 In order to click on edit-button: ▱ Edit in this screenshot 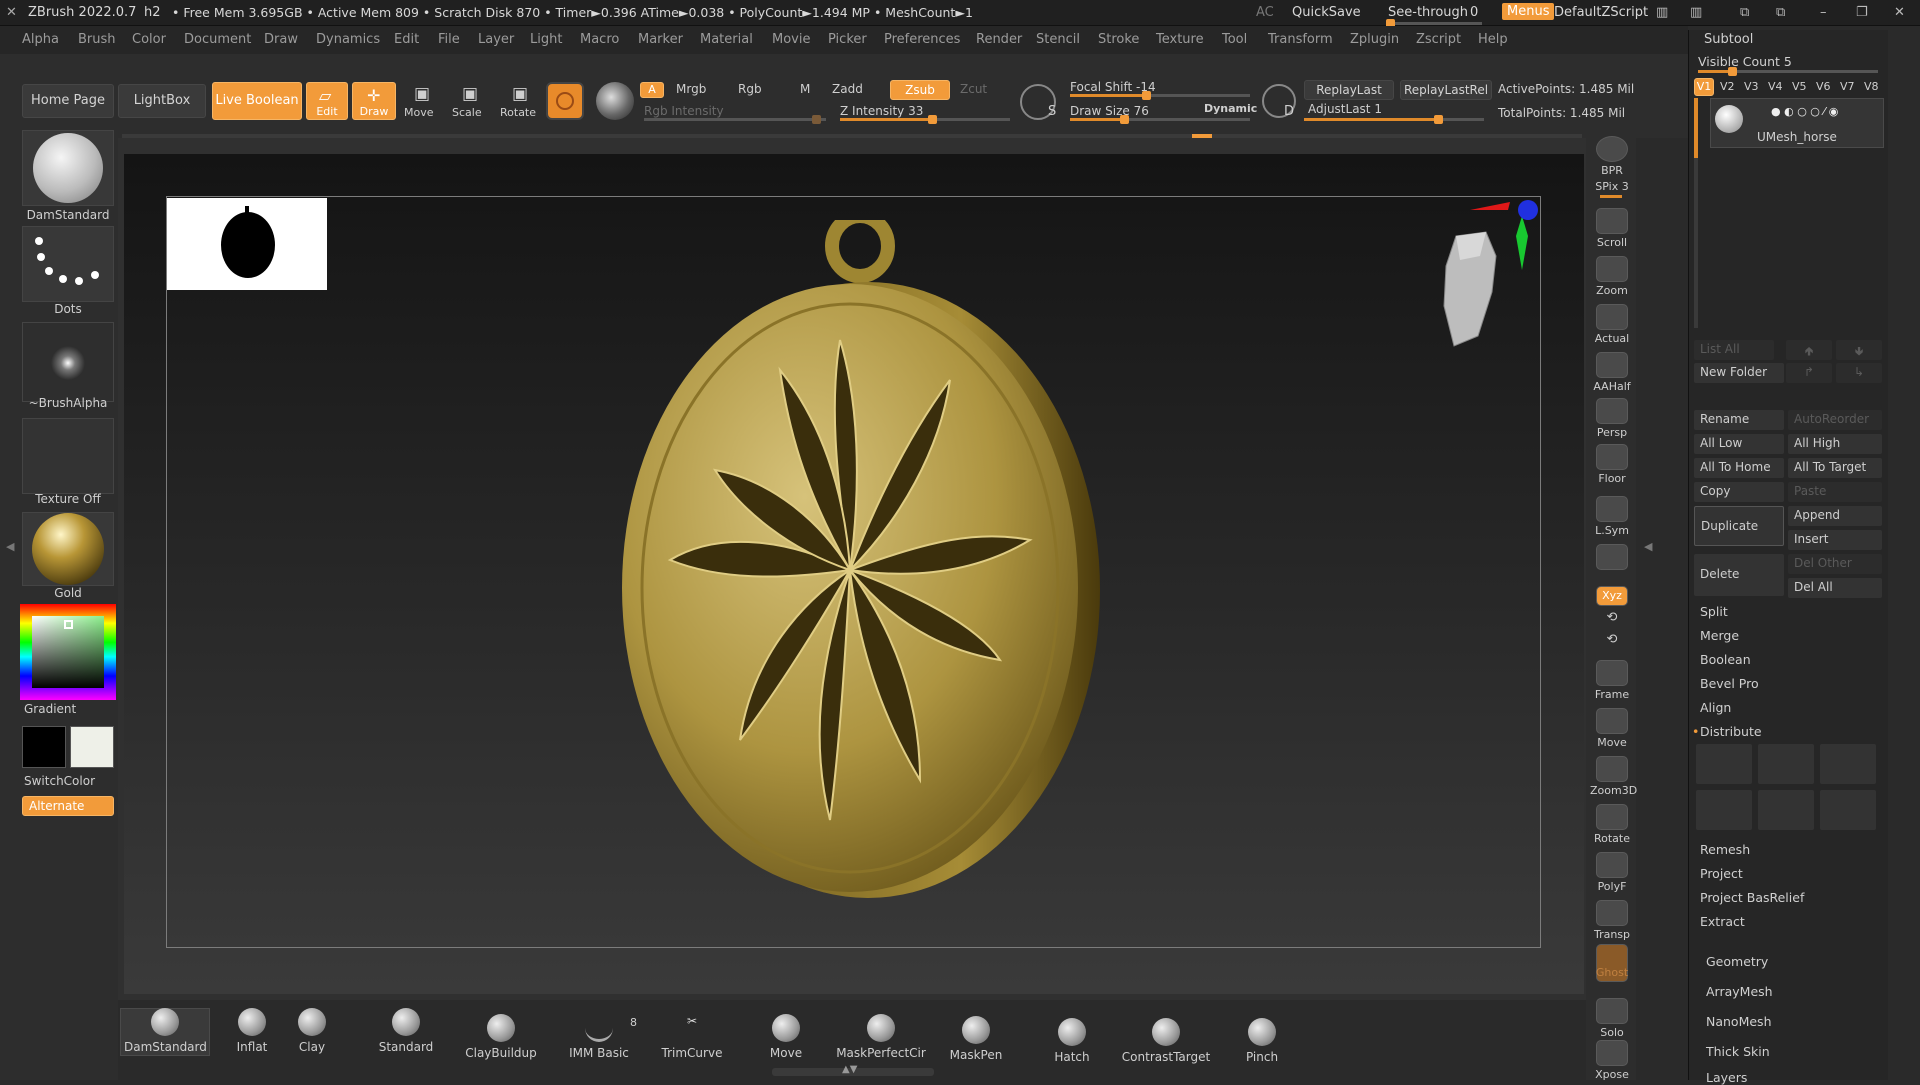, I will do `click(327, 101)`.